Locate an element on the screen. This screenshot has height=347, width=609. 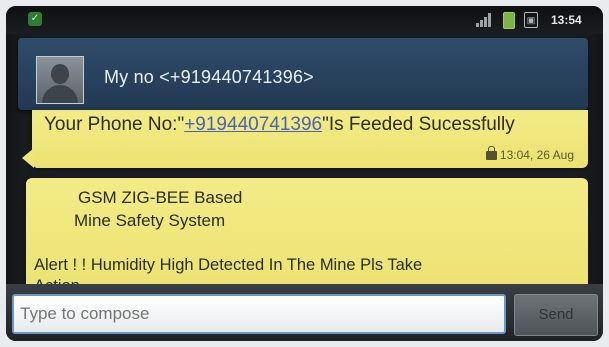
status-bar: ✓ ▣ 13:54 is located at coordinates (304, 20).